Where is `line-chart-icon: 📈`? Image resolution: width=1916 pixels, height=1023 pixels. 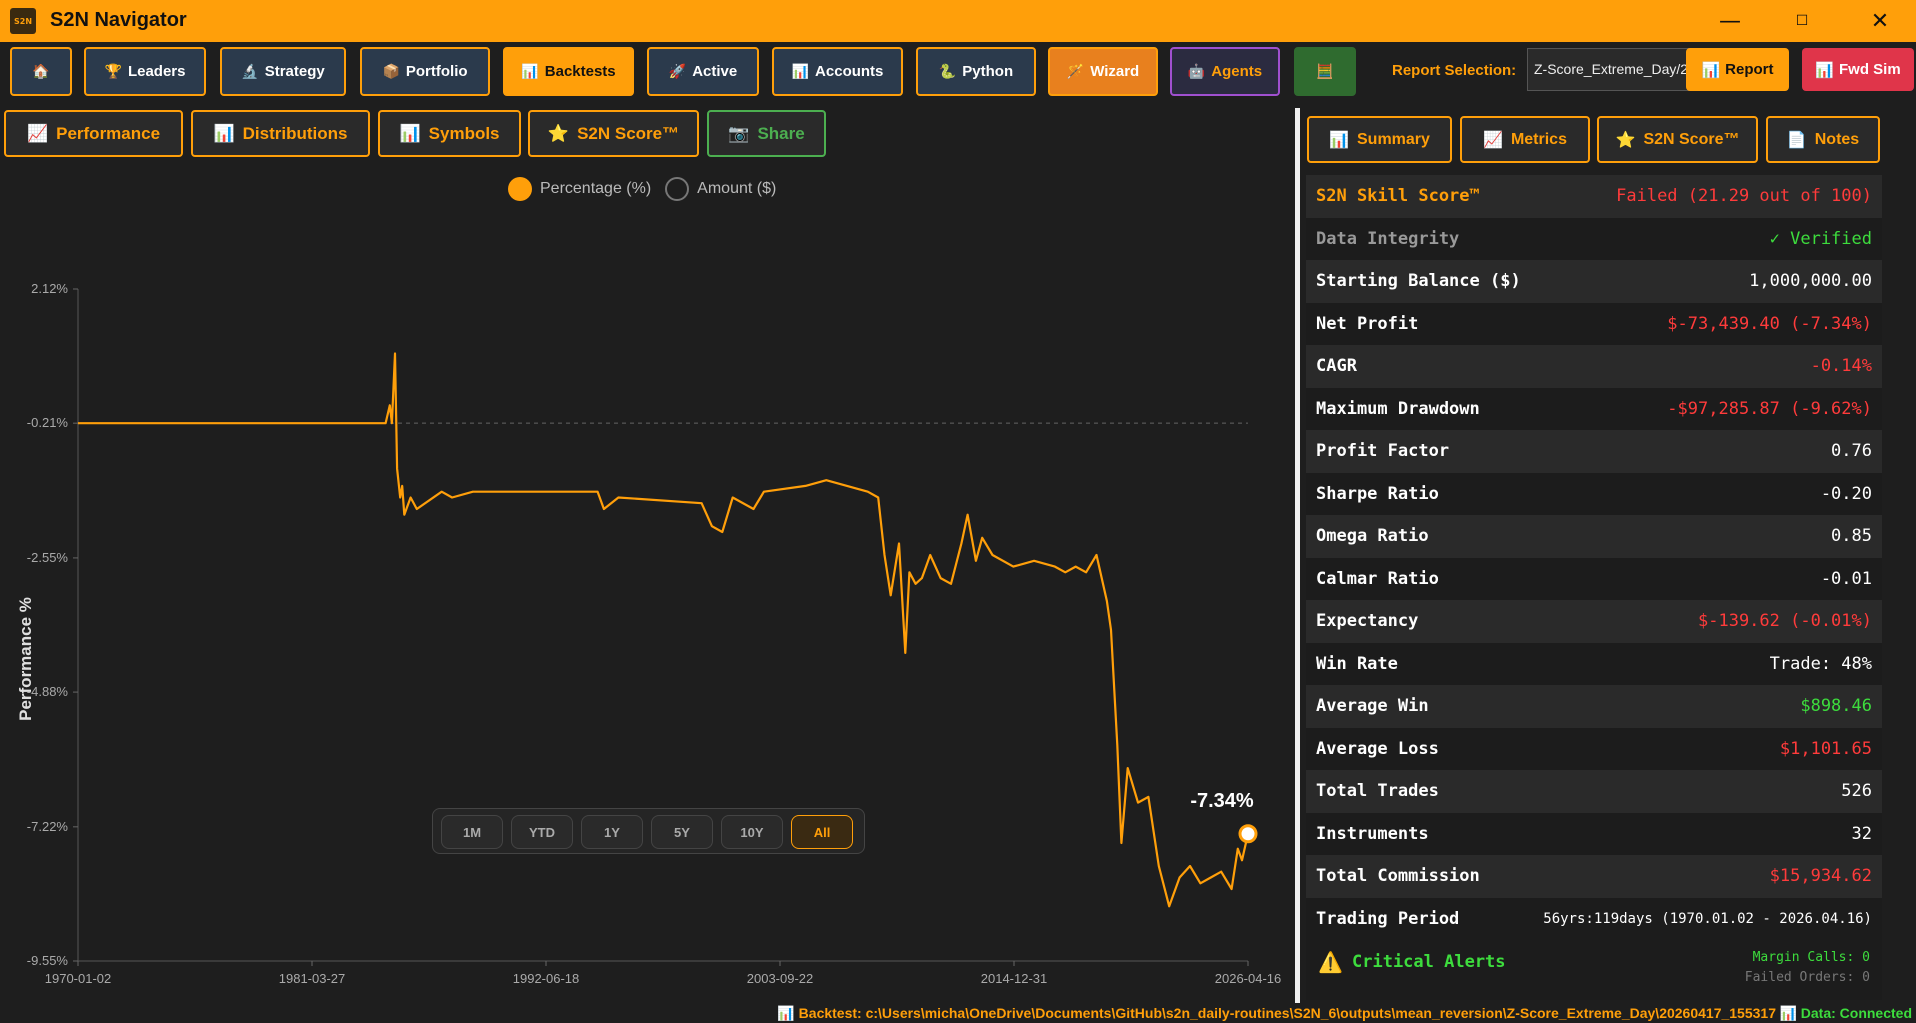
line-chart-icon: 📈 is located at coordinates (37, 133).